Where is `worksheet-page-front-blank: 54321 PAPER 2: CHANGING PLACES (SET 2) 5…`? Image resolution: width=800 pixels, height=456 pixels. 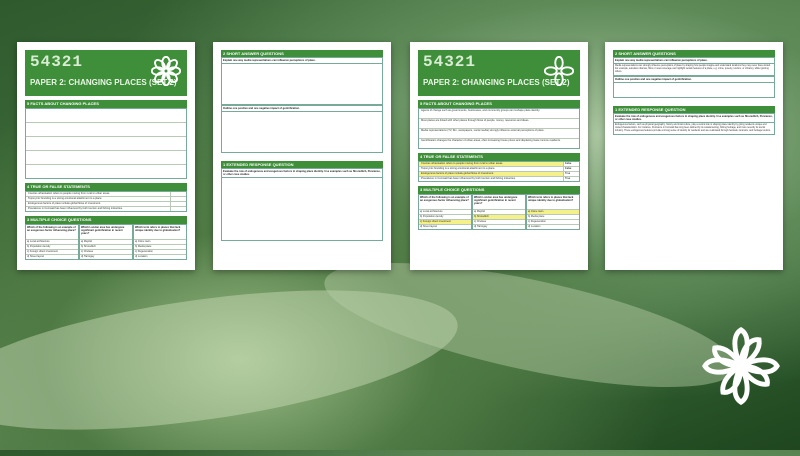
worksheet-page-front-blank: 54321 PAPER 2: CHANGING PLACES (SET 2) 5… is located at coordinates (106, 156).